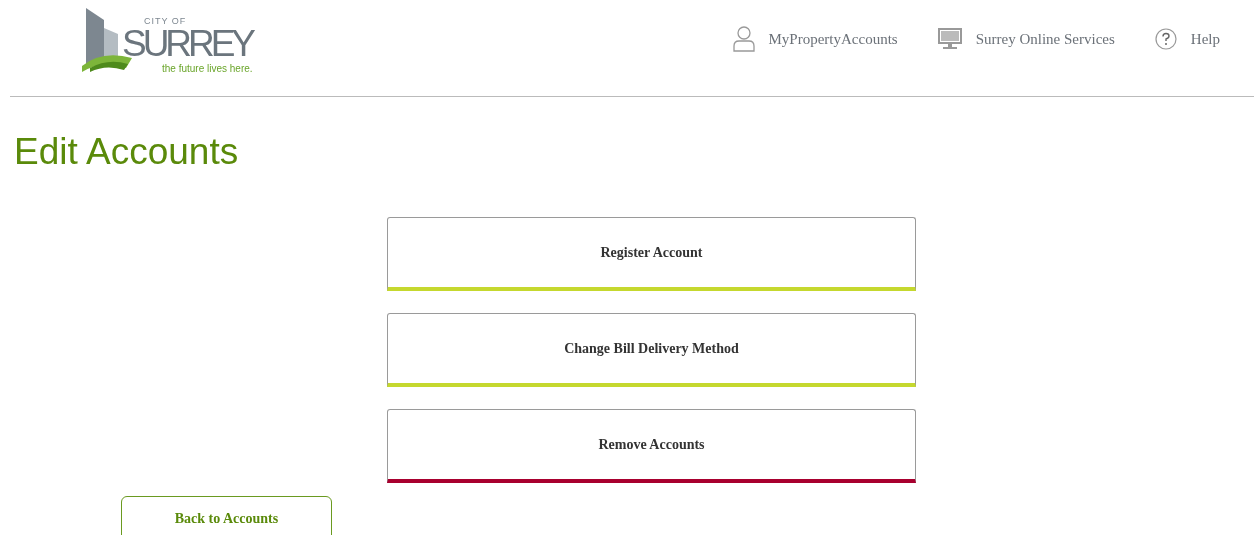 This screenshot has width=1254, height=535. I want to click on page-title: Edit Accounts, so click(127, 152).